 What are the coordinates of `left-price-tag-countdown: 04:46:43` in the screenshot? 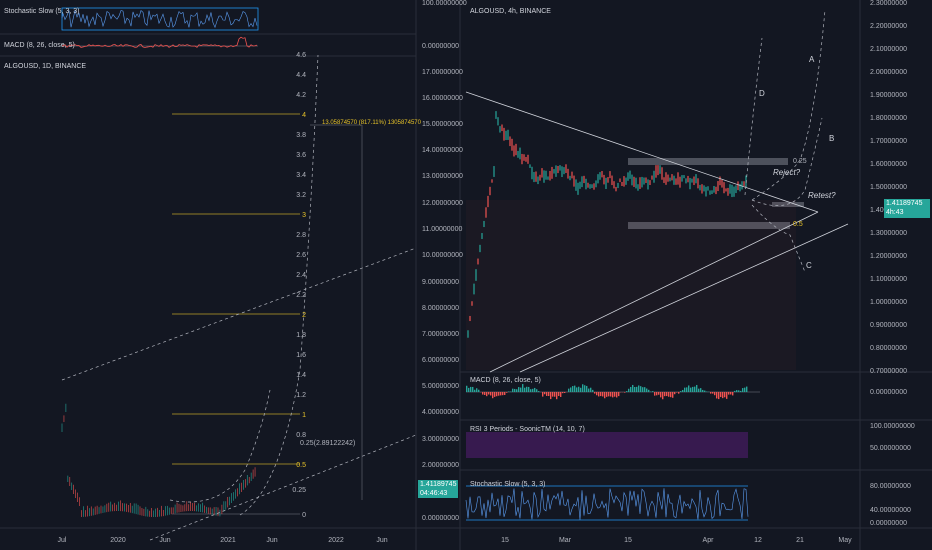 It's located at (434, 493).